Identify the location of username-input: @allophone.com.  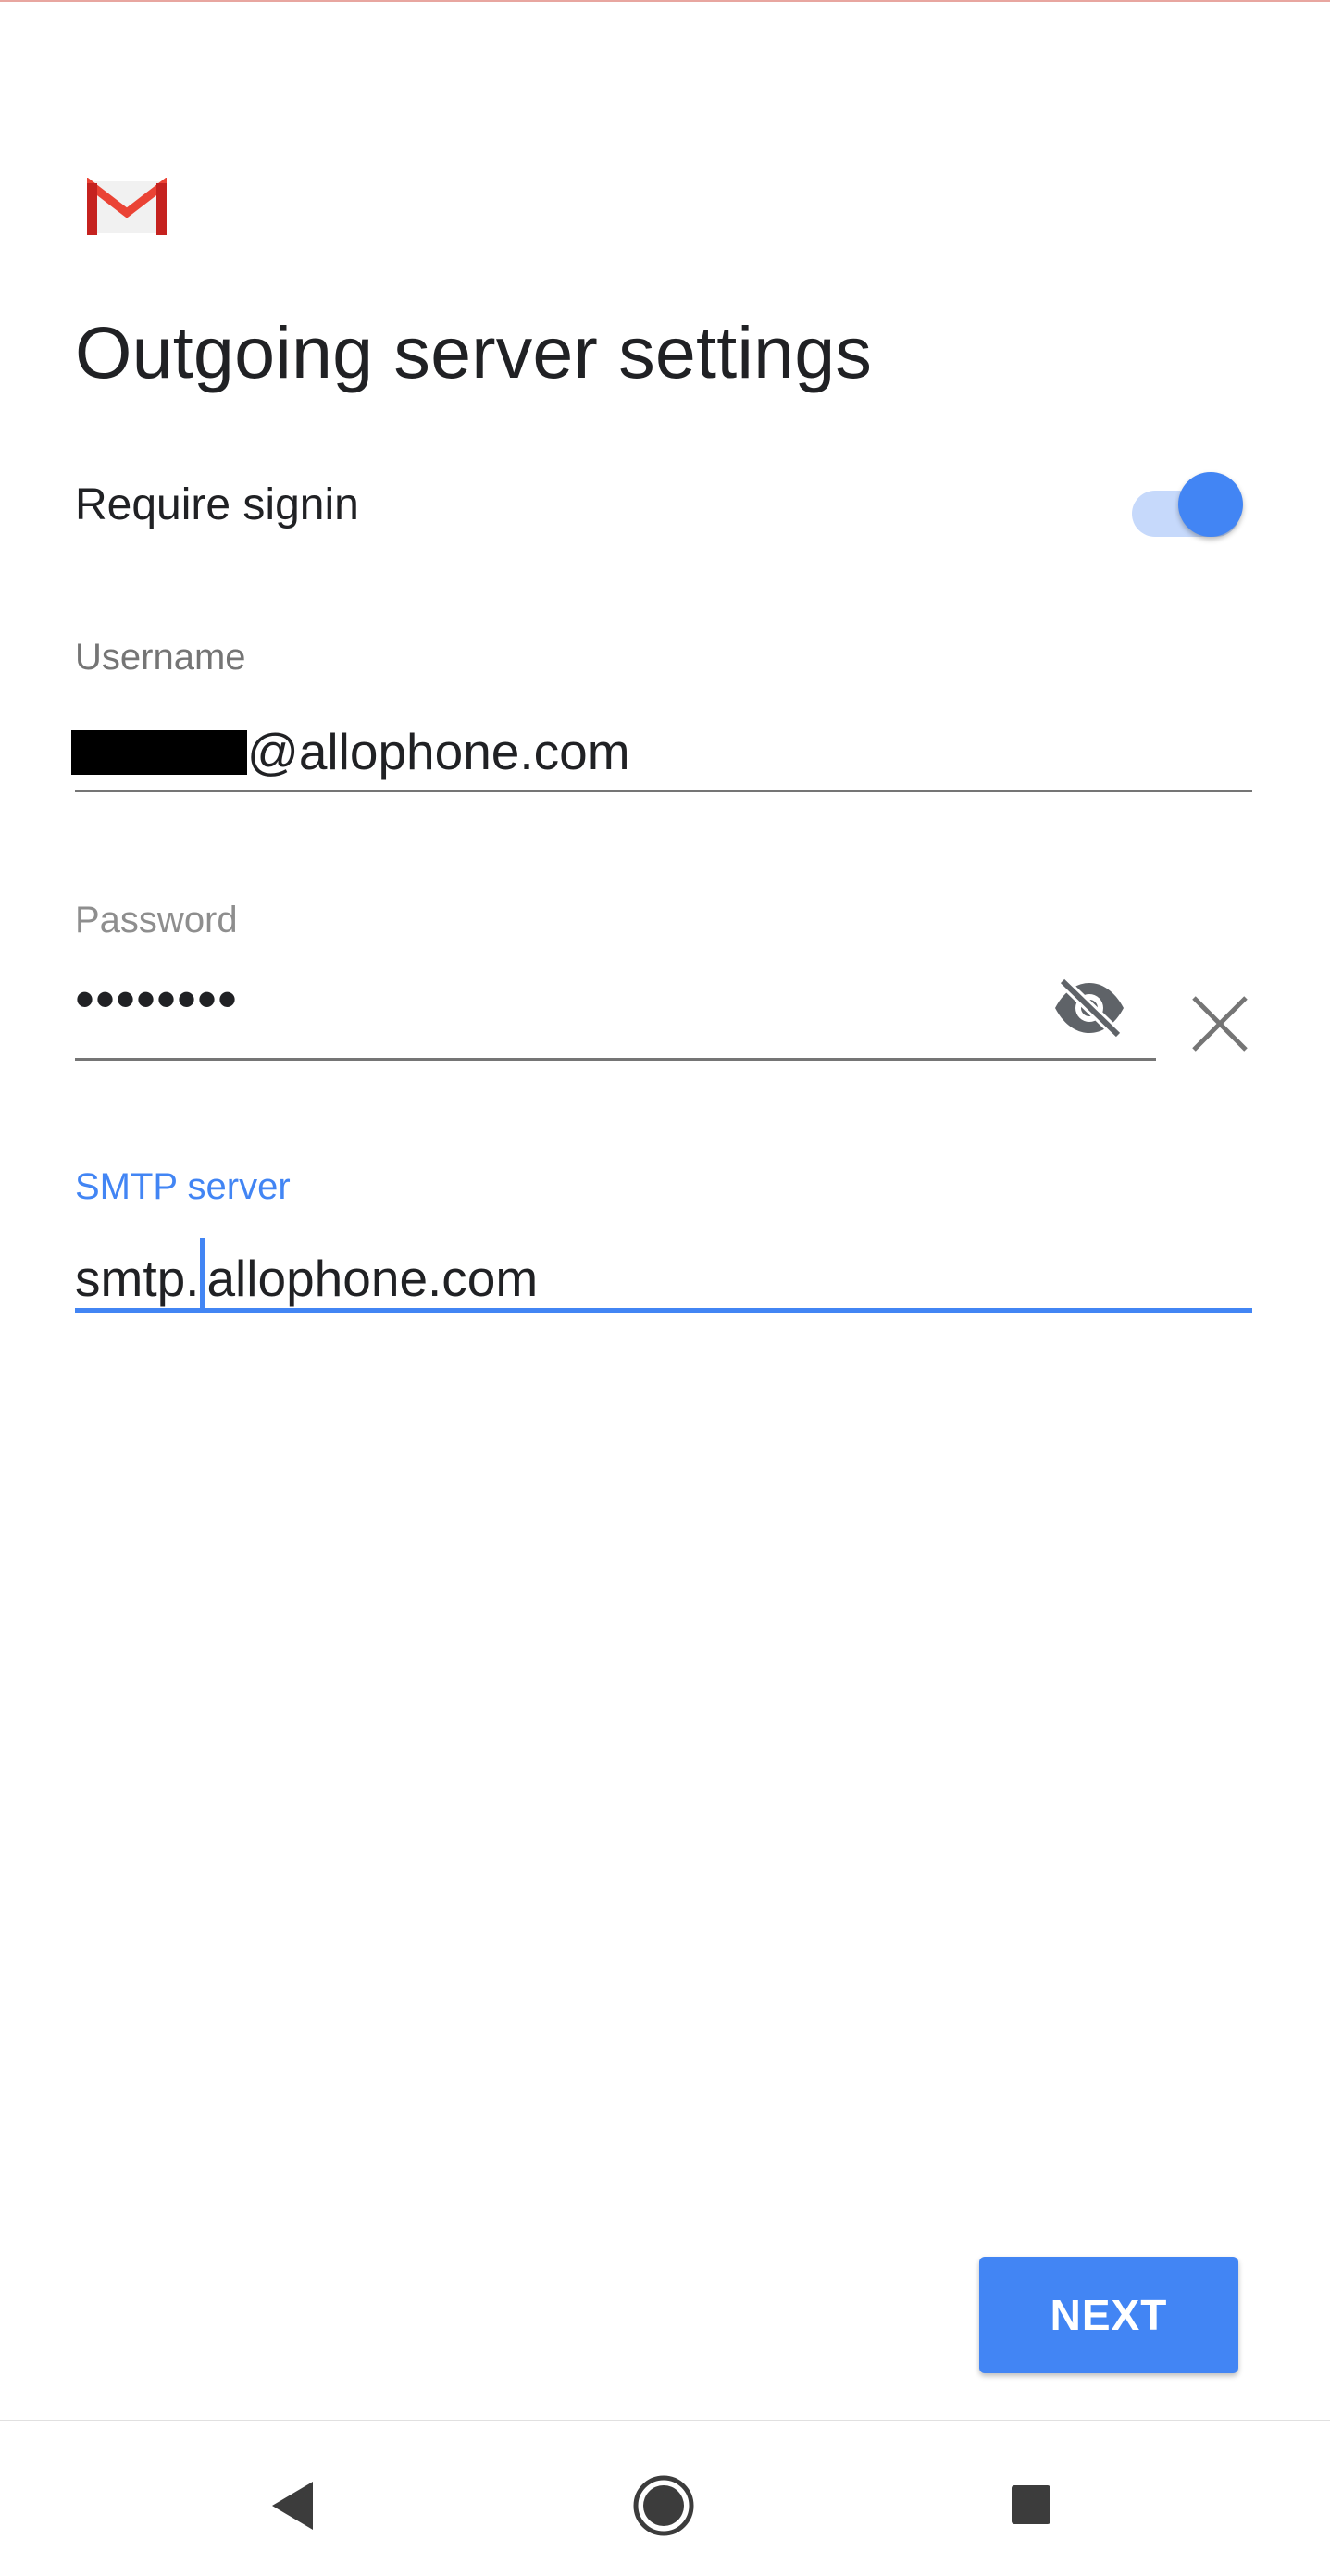
(350, 751).